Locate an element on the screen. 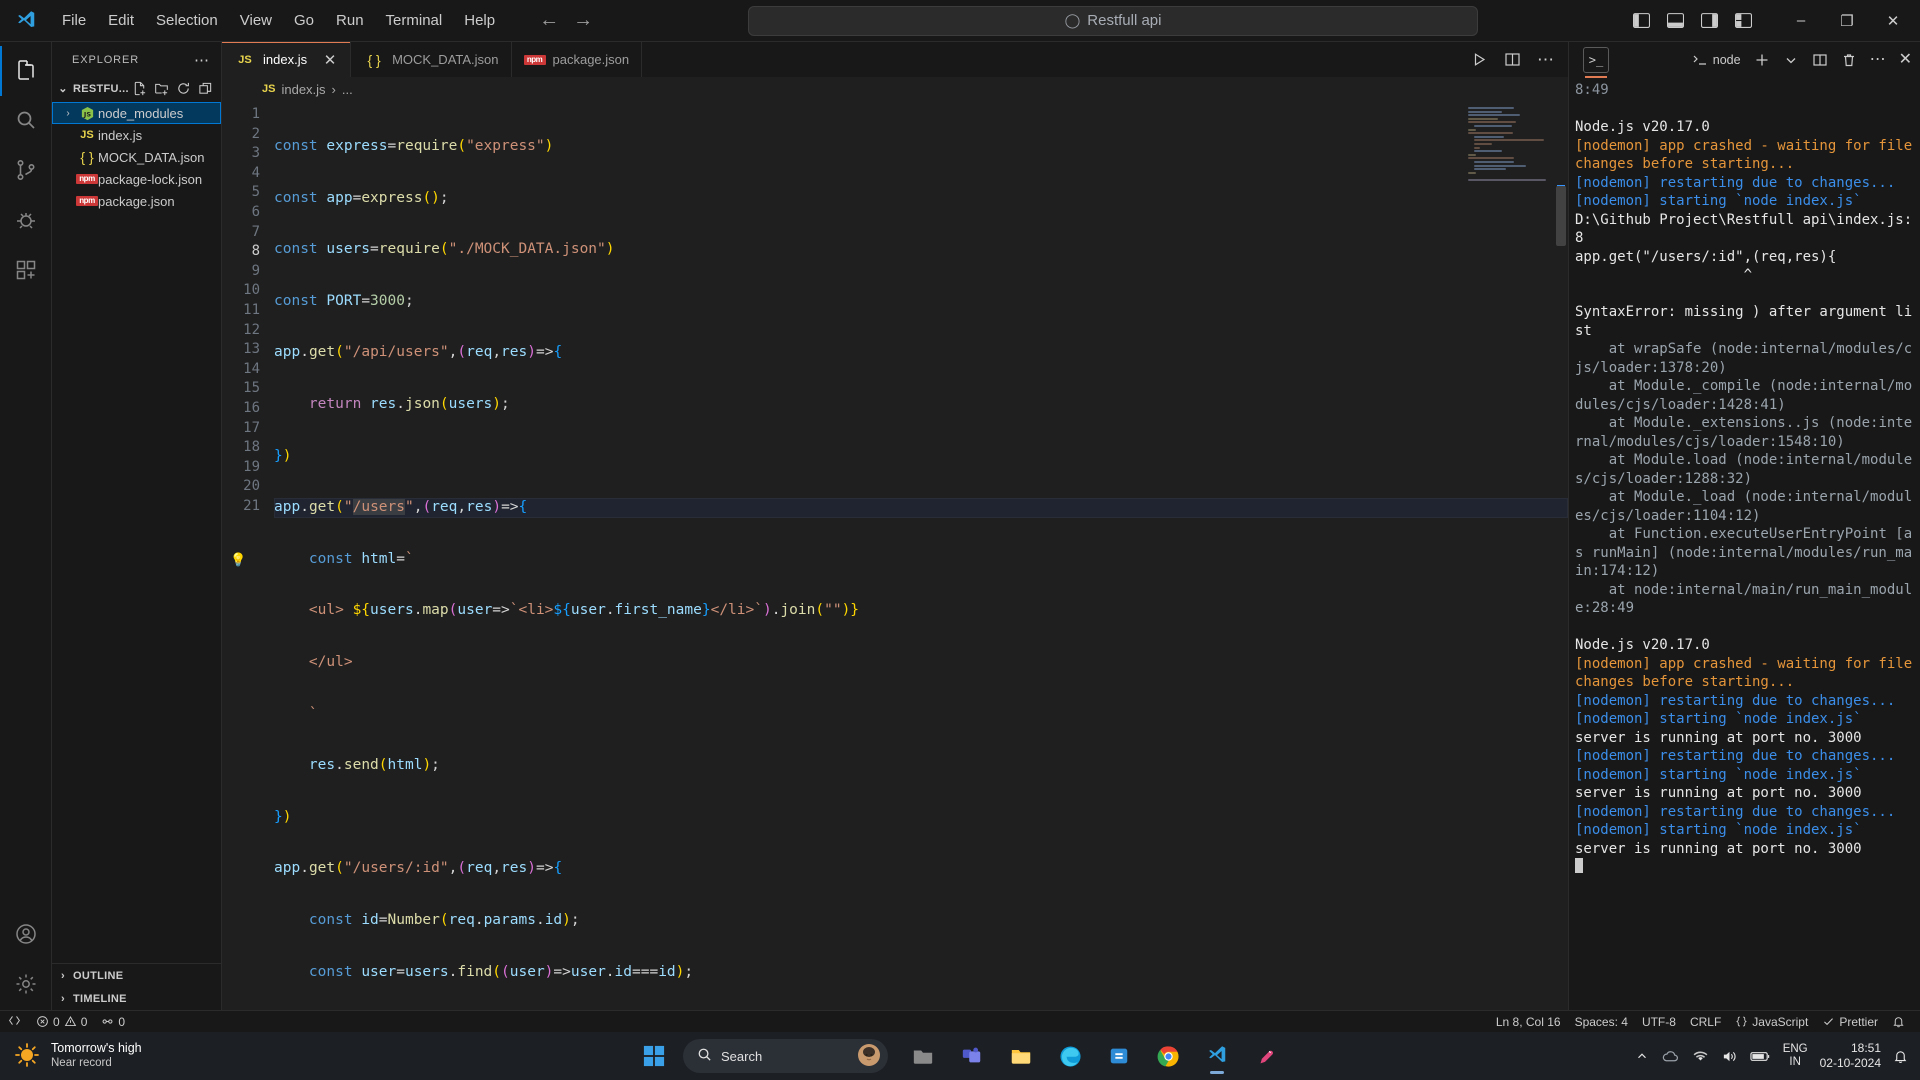  menu-selection: Selection is located at coordinates (187, 21).